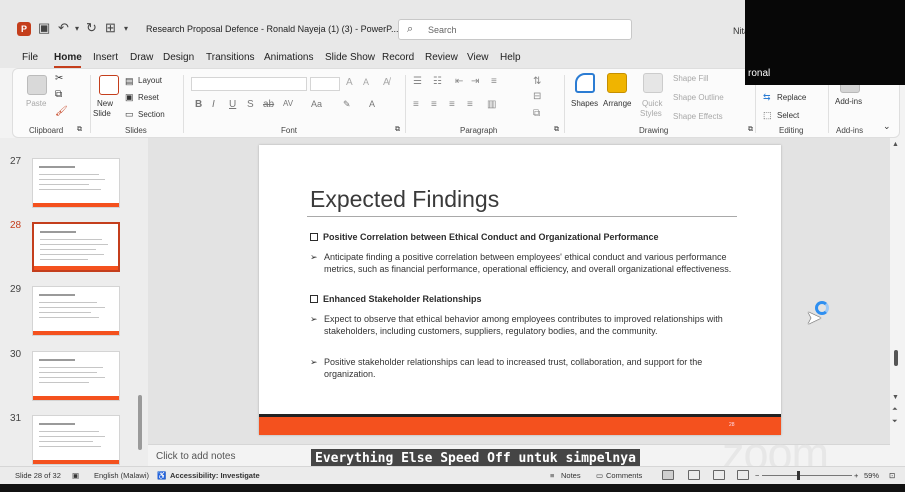  What do you see at coordinates (475, 81) in the screenshot?
I see `increase-indent-icon: ⇥` at bounding box center [475, 81].